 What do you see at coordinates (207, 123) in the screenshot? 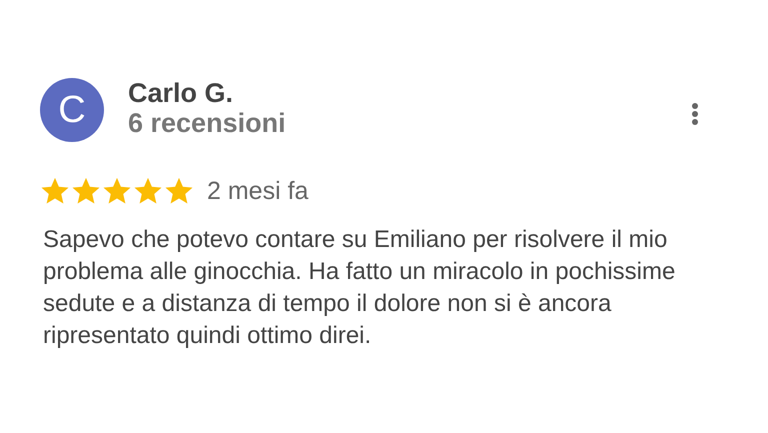
I see `review-count: 6 recensioni` at bounding box center [207, 123].